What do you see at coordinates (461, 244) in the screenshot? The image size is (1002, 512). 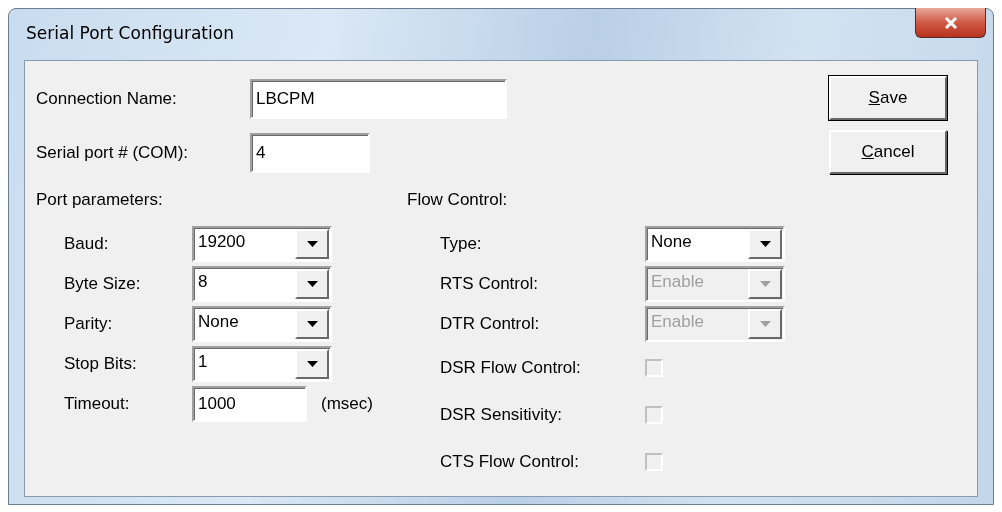 I see `field-label: Type:` at bounding box center [461, 244].